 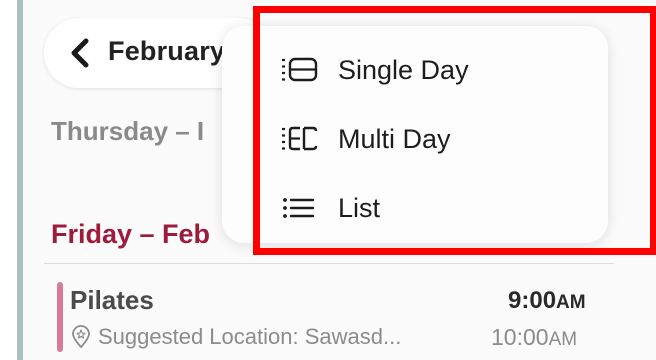 I want to click on event-color-bar, so click(x=60, y=317).